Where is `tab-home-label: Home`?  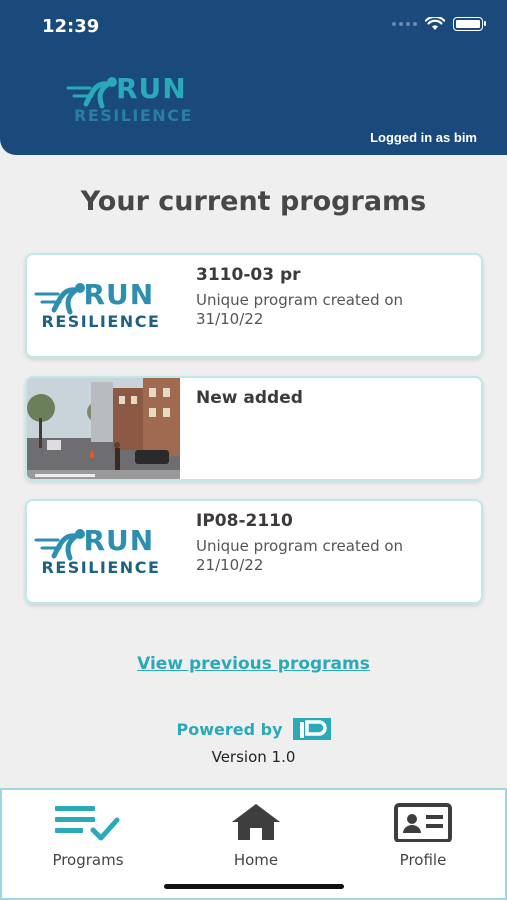
tab-home-label: Home is located at coordinates (256, 860).